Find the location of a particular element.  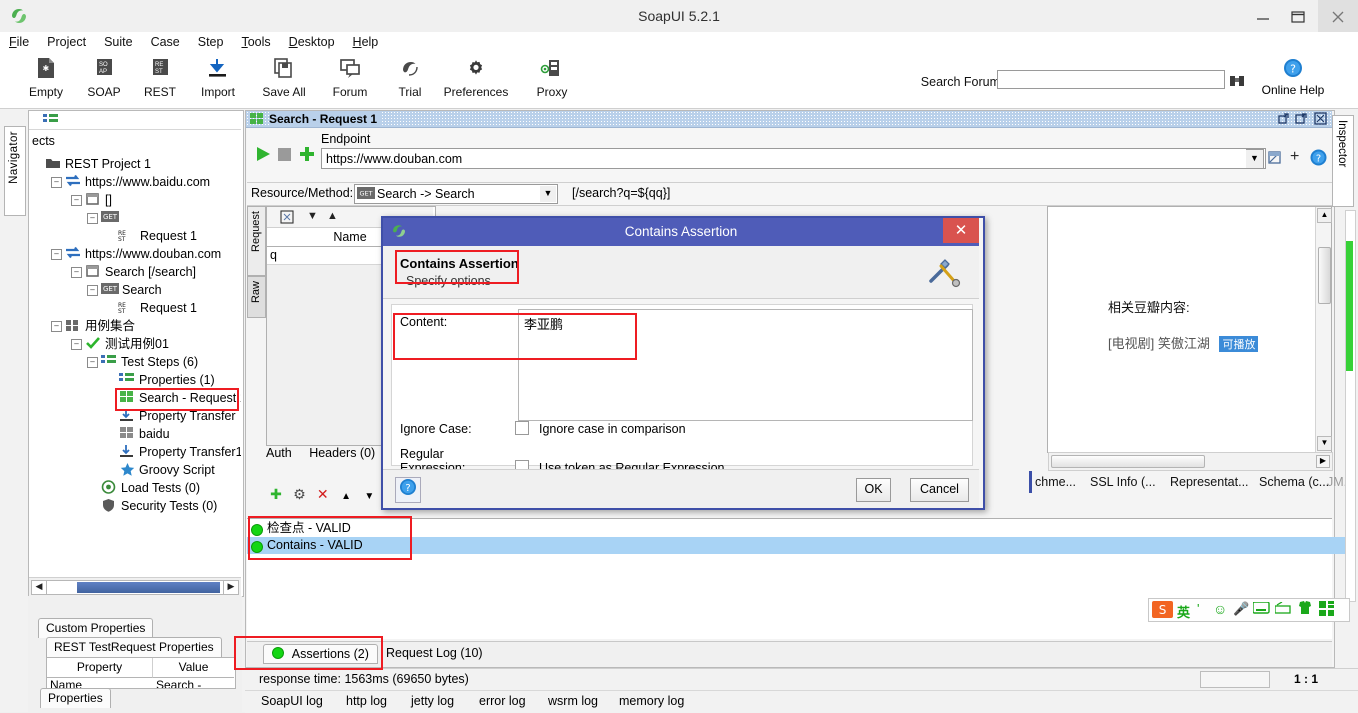

emoji-icon: ☺ is located at coordinates (1220, 609).